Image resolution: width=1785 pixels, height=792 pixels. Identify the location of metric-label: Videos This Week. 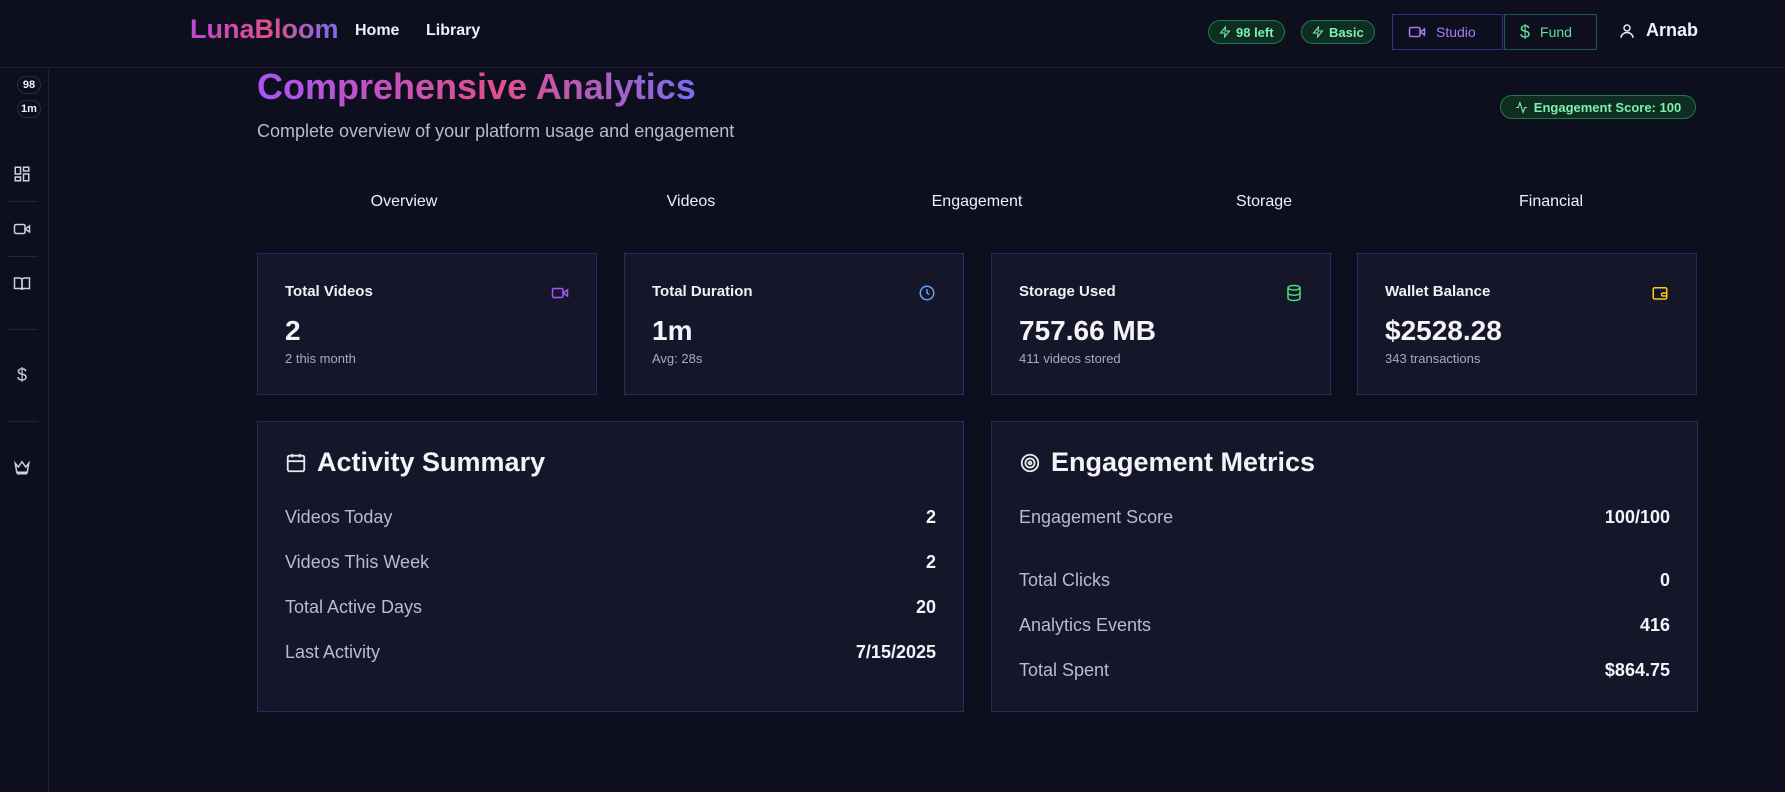
(357, 561).